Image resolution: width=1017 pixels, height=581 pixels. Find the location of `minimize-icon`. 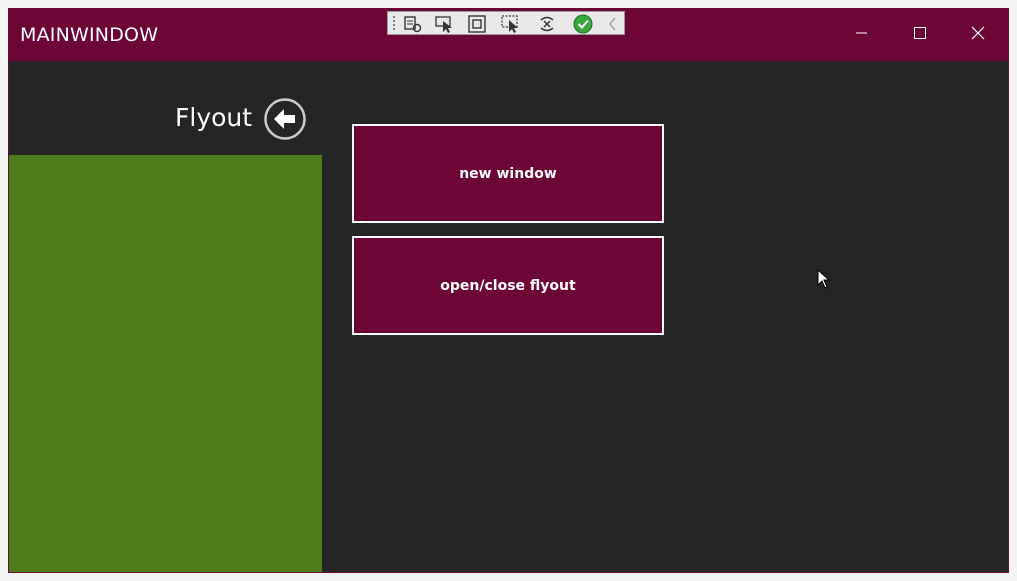

minimize-icon is located at coordinates (862, 35).